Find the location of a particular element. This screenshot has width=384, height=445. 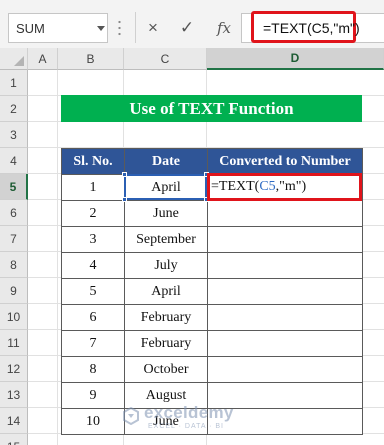

row-header-7: 7 is located at coordinates (14, 239).